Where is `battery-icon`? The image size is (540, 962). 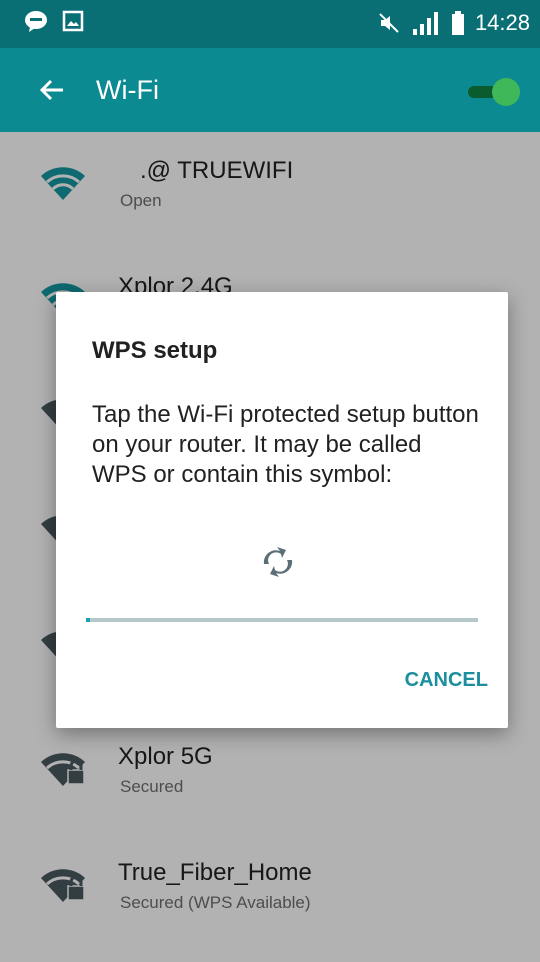
battery-icon is located at coordinates (457, 23).